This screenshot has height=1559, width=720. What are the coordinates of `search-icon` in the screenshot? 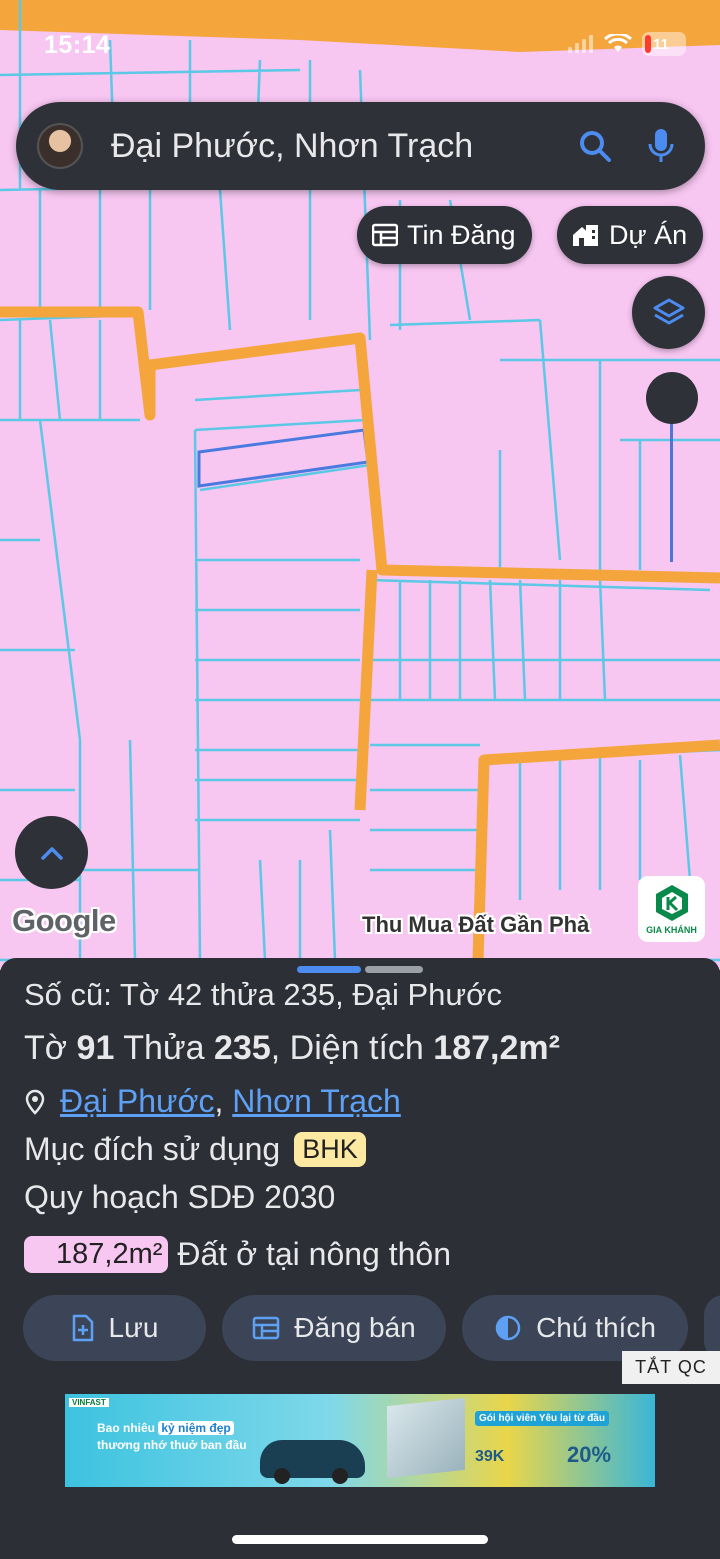 It's located at (595, 146).